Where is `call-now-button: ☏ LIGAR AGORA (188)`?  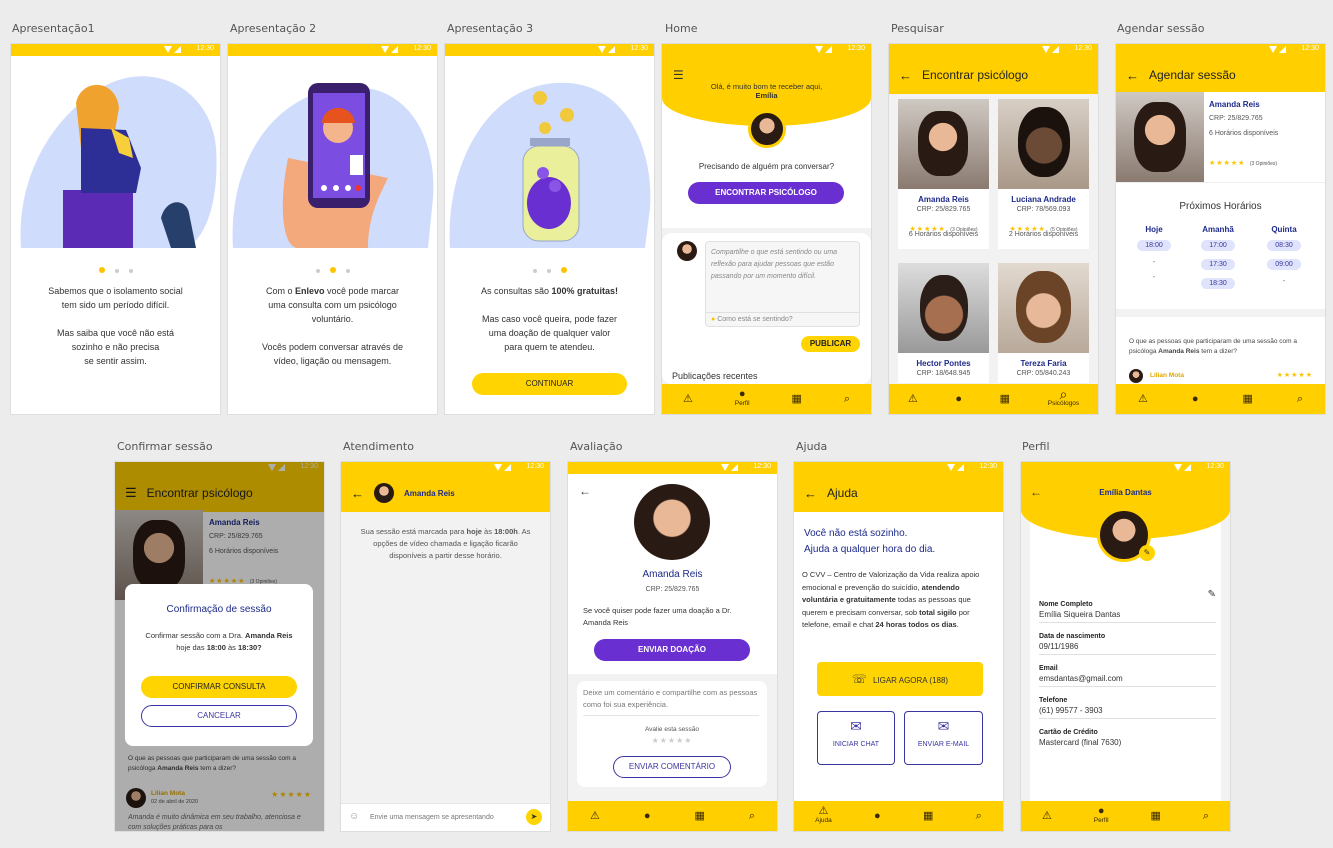
call-now-button: ☏ LIGAR AGORA (188) is located at coordinates (900, 679).